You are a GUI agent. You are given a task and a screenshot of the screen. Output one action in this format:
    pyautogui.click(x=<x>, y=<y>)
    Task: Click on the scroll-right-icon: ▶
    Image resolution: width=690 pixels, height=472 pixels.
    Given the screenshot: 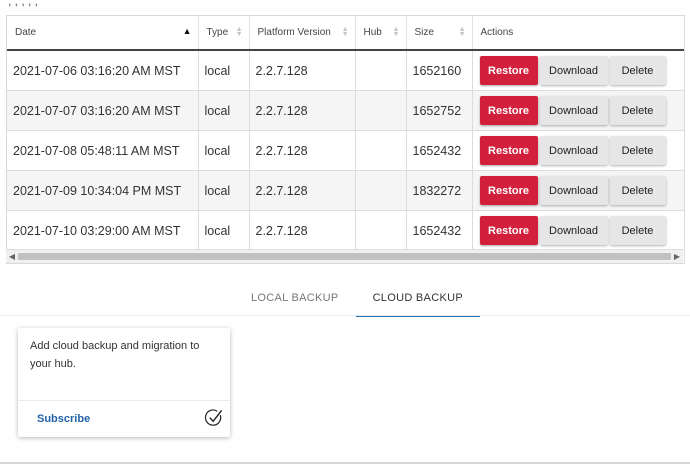 What is the action you would take?
    pyautogui.click(x=677, y=256)
    